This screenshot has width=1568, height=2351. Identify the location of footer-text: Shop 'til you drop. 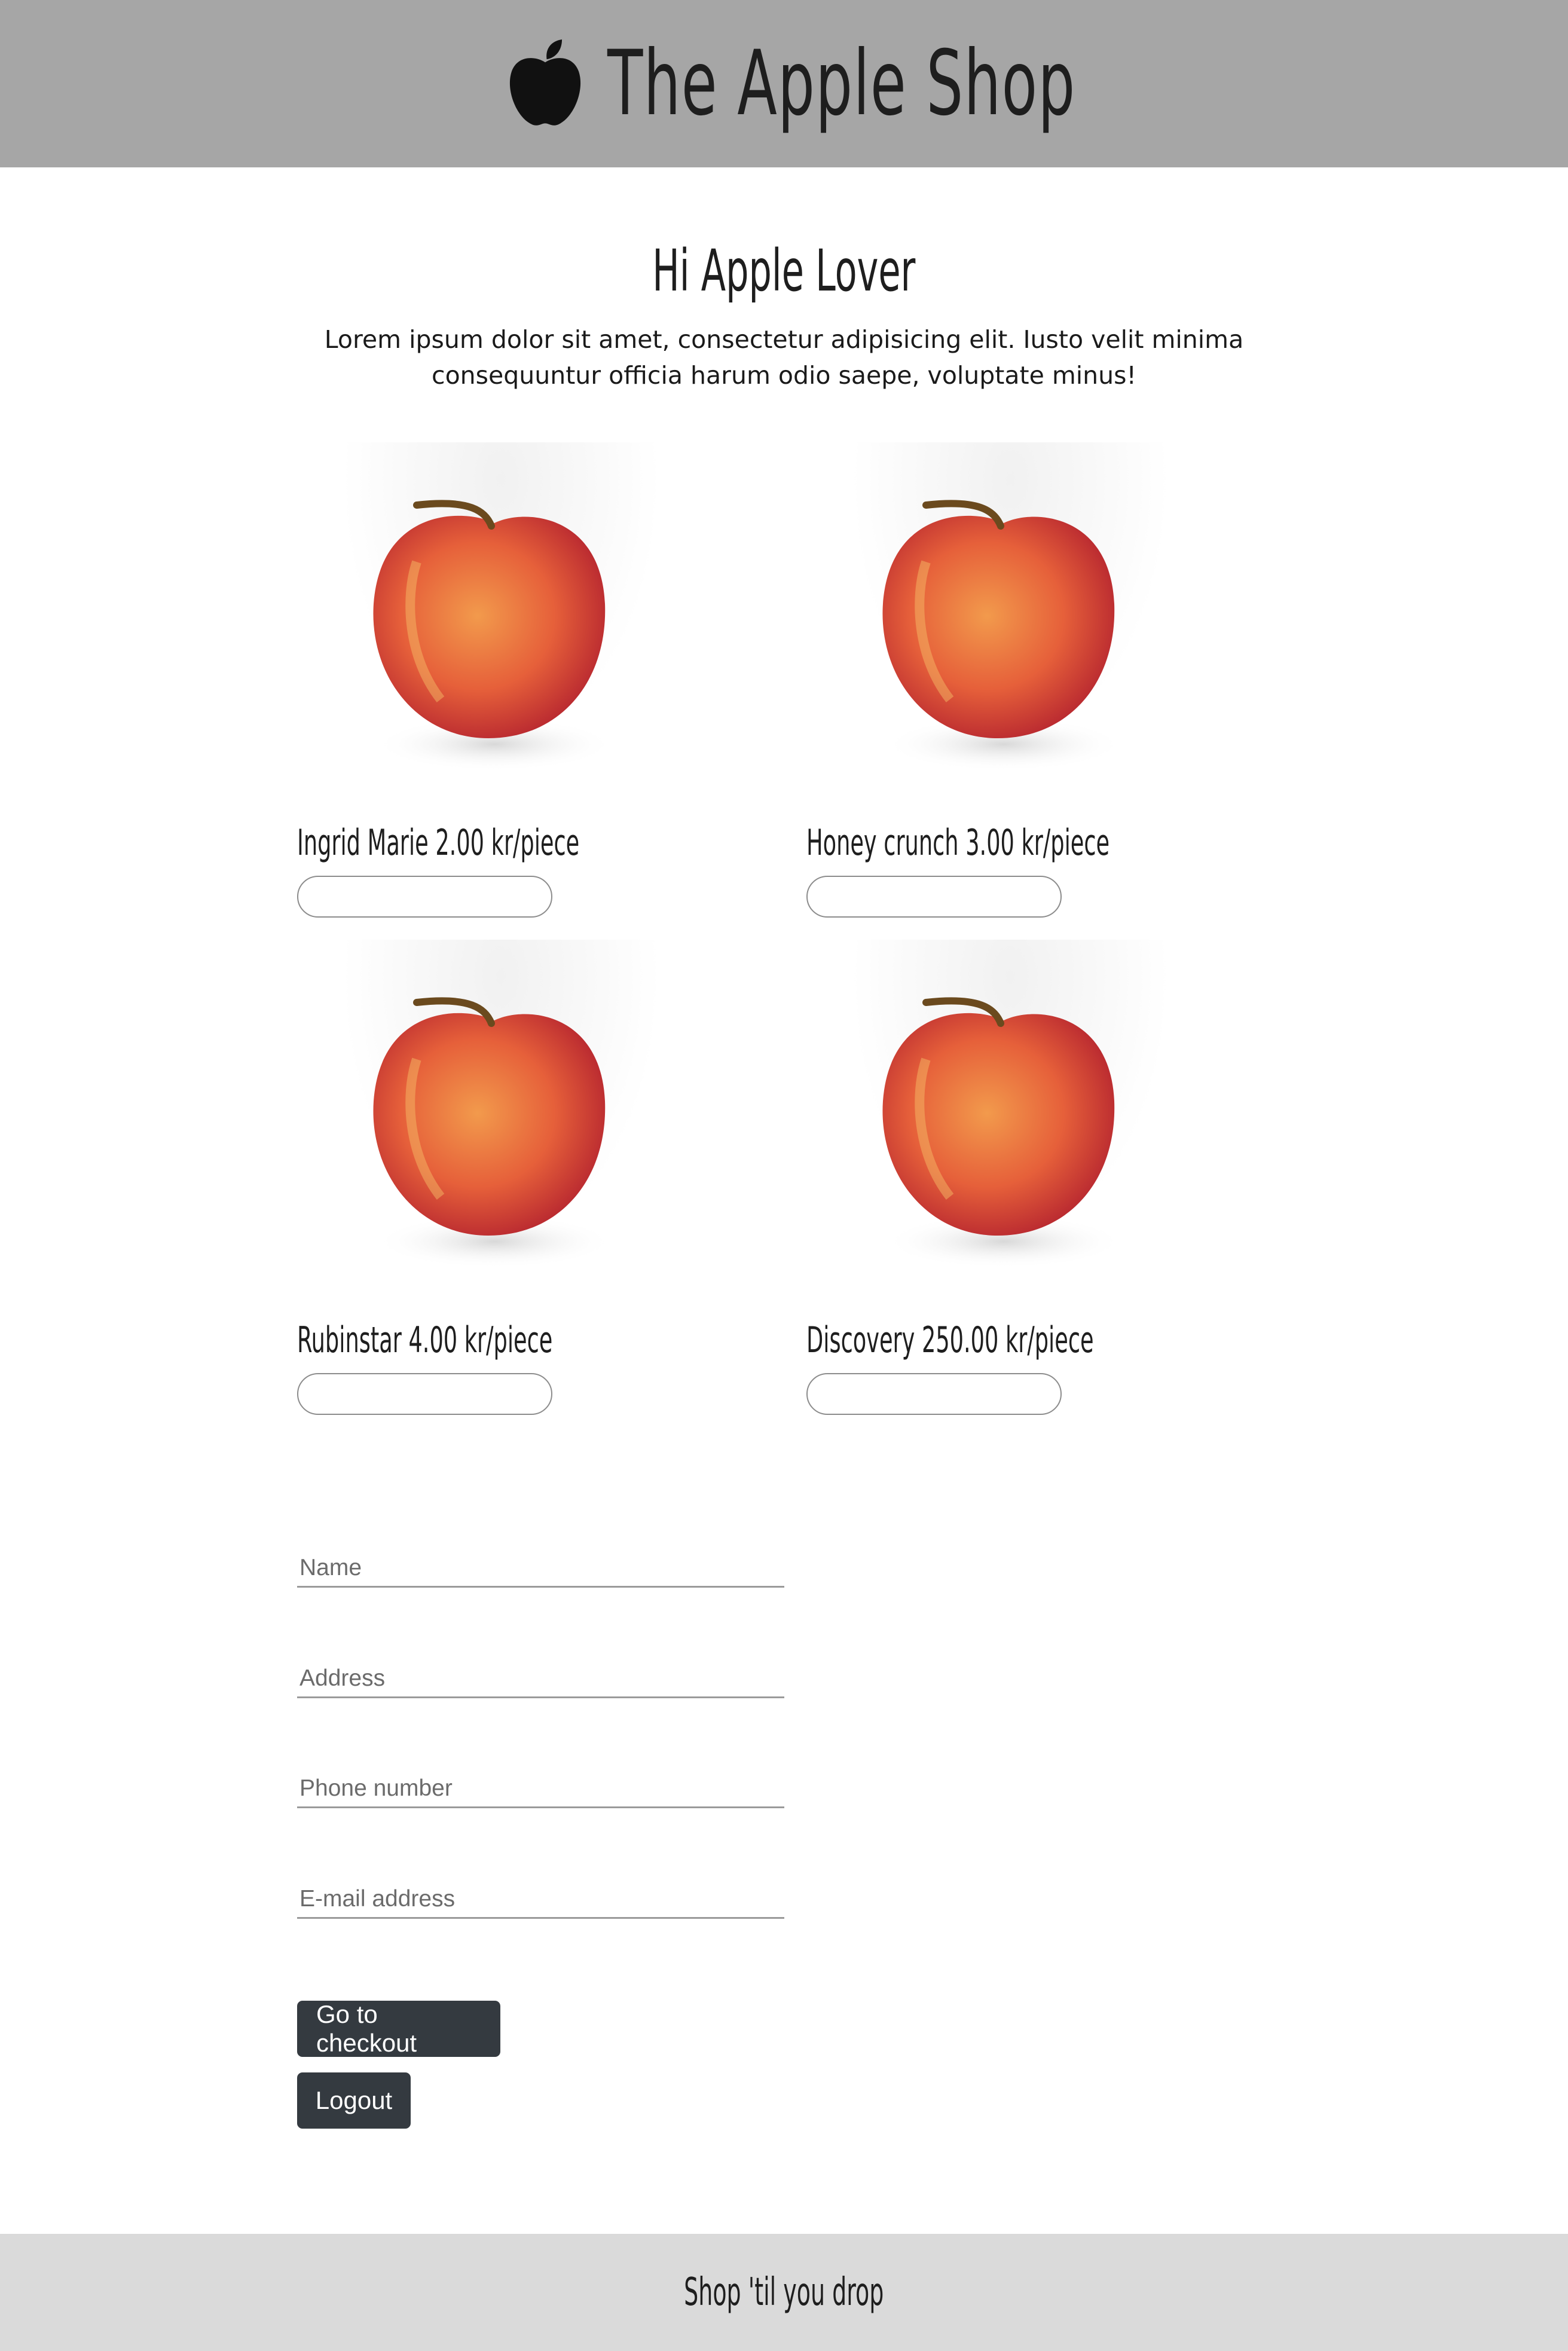
(784, 2293).